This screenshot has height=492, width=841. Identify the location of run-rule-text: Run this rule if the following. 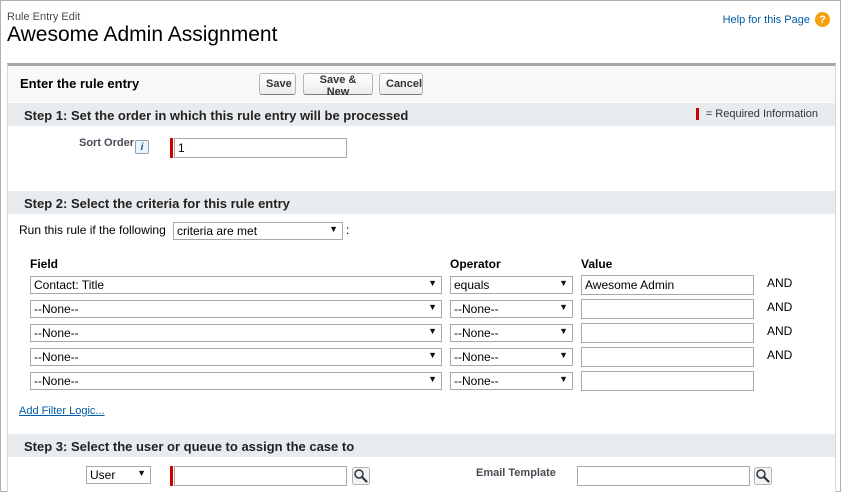
(92, 230).